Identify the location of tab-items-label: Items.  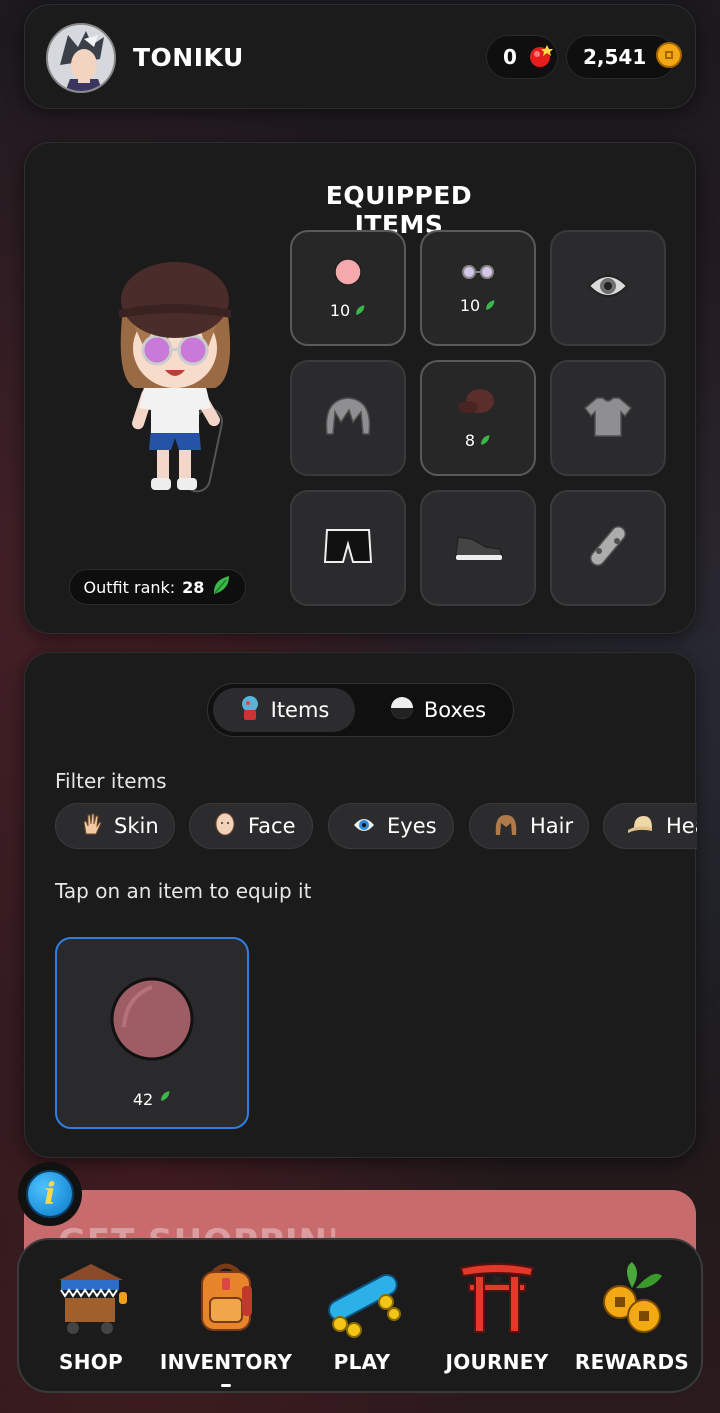
(300, 710).